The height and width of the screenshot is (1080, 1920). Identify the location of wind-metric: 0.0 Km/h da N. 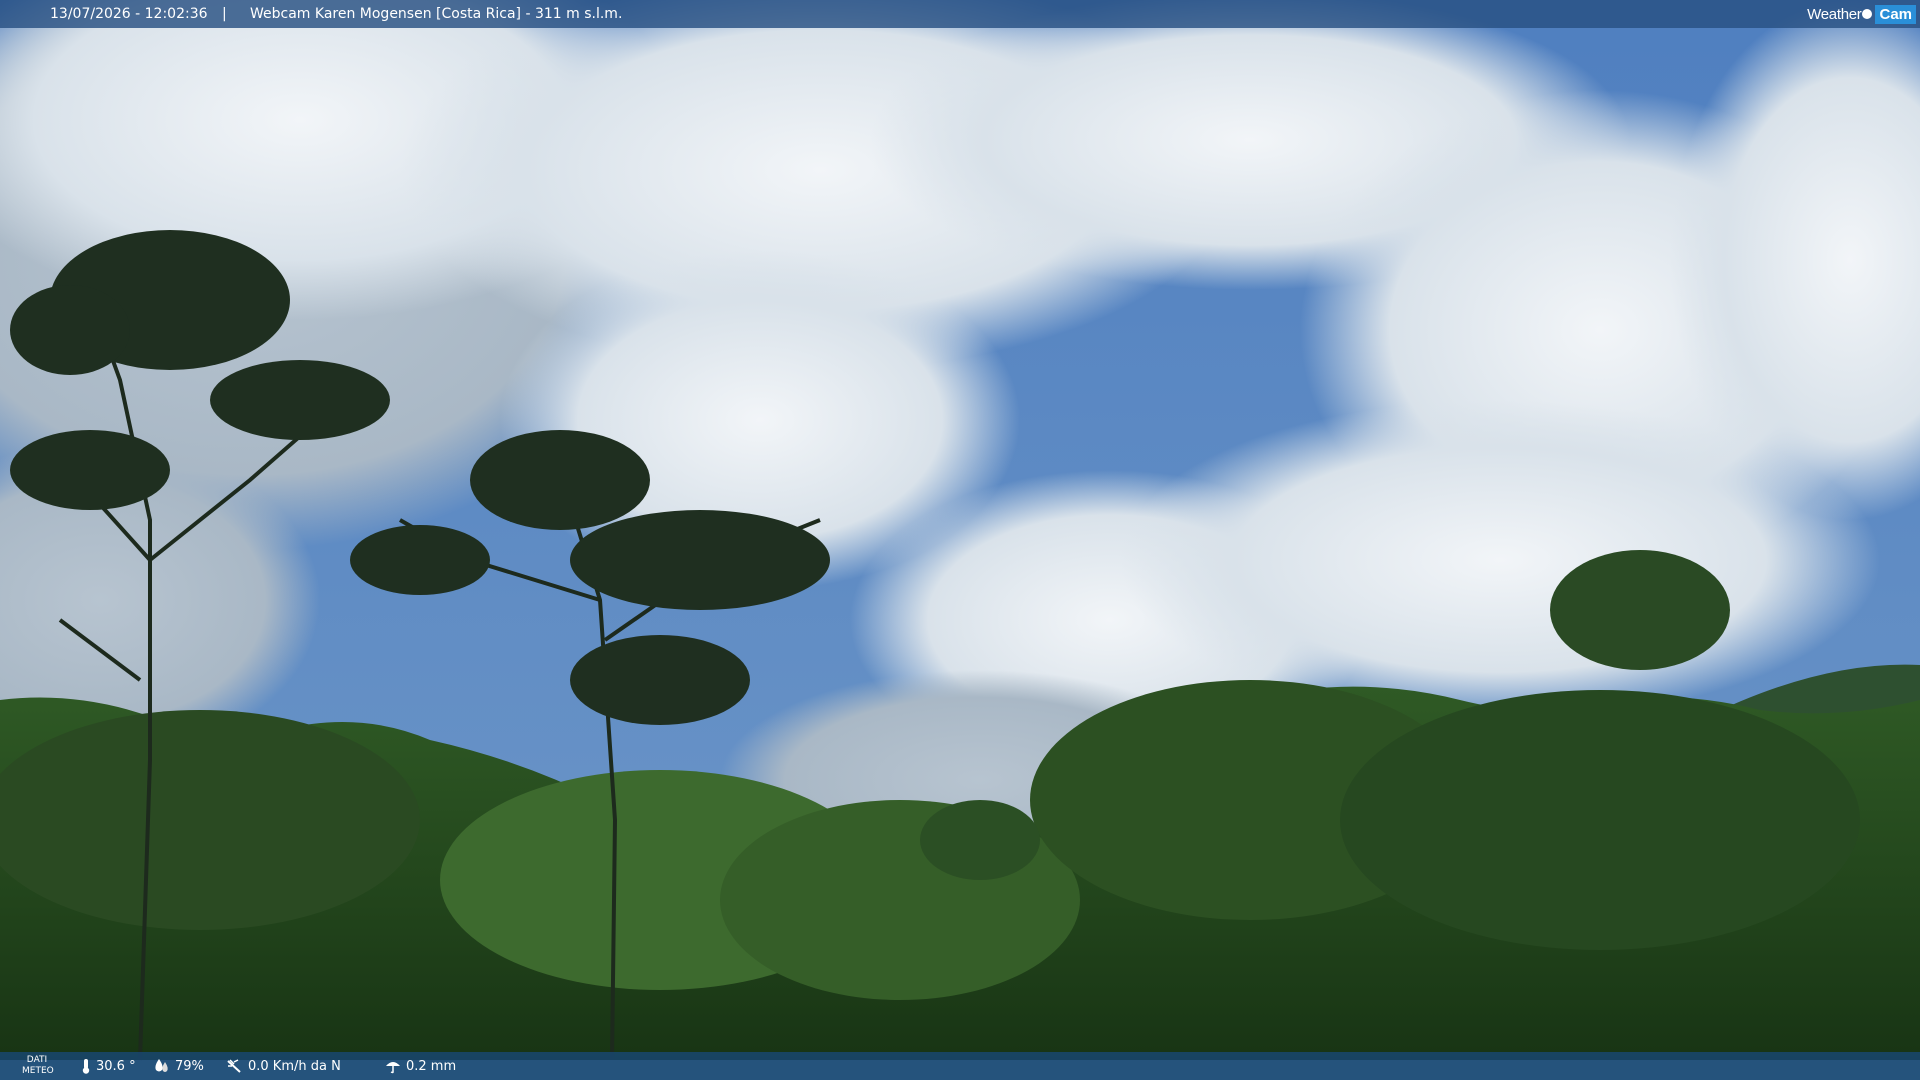
(283, 1066).